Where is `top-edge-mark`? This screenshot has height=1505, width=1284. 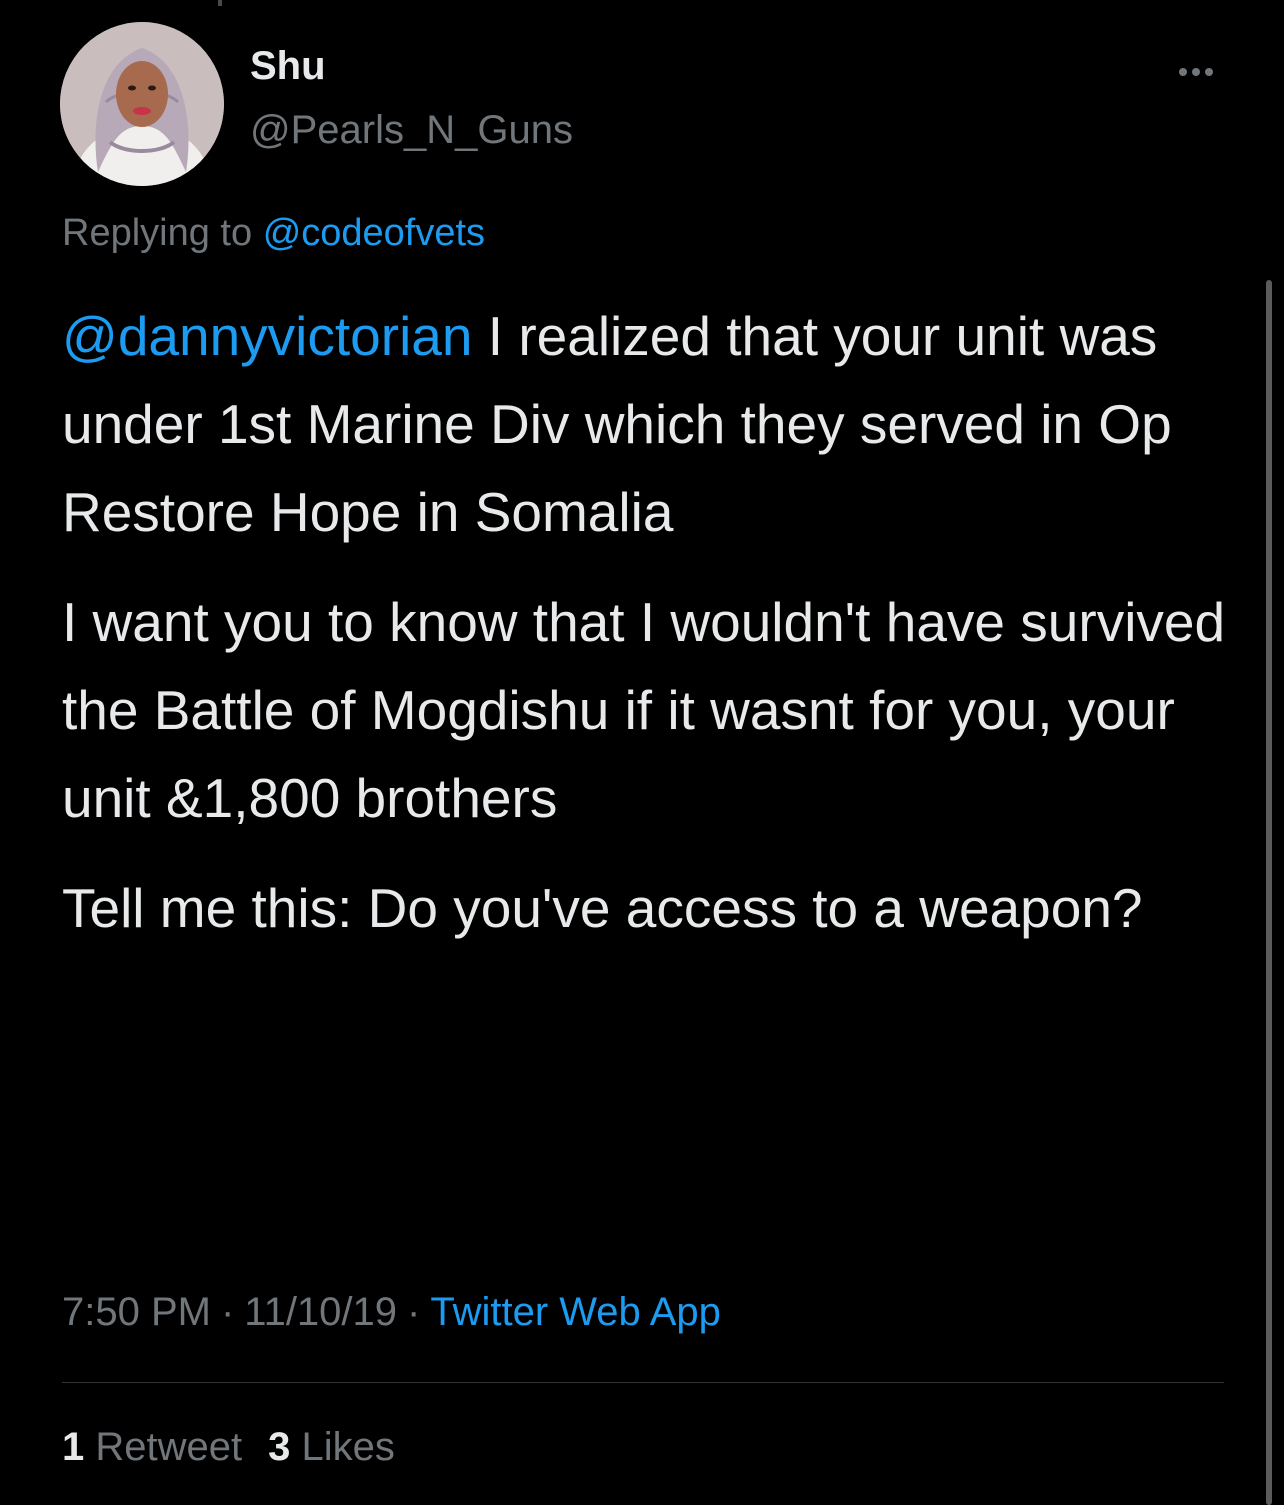 top-edge-mark is located at coordinates (220, 3).